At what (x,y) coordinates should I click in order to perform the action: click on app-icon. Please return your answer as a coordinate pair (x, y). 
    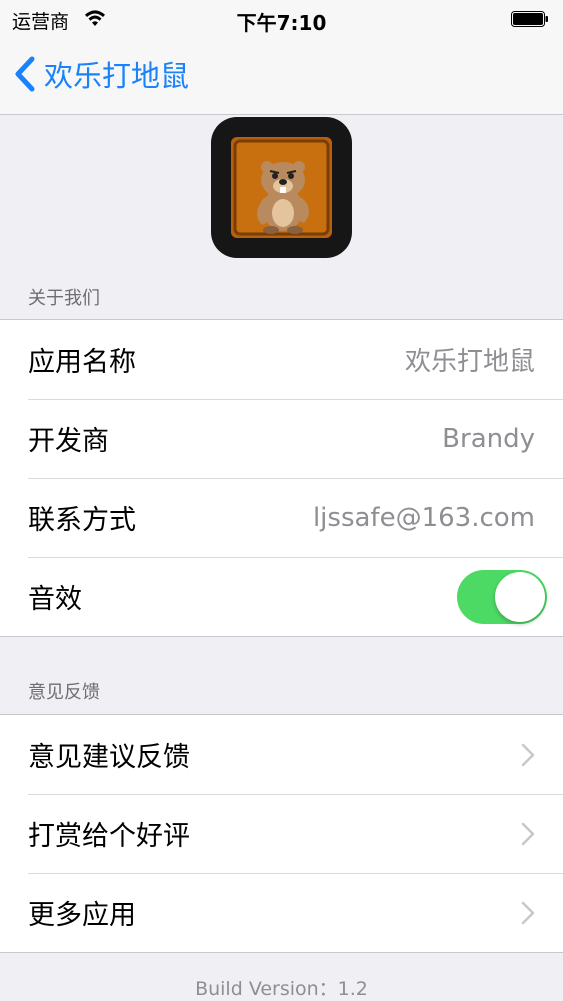
    Looking at the image, I should click on (281, 187).